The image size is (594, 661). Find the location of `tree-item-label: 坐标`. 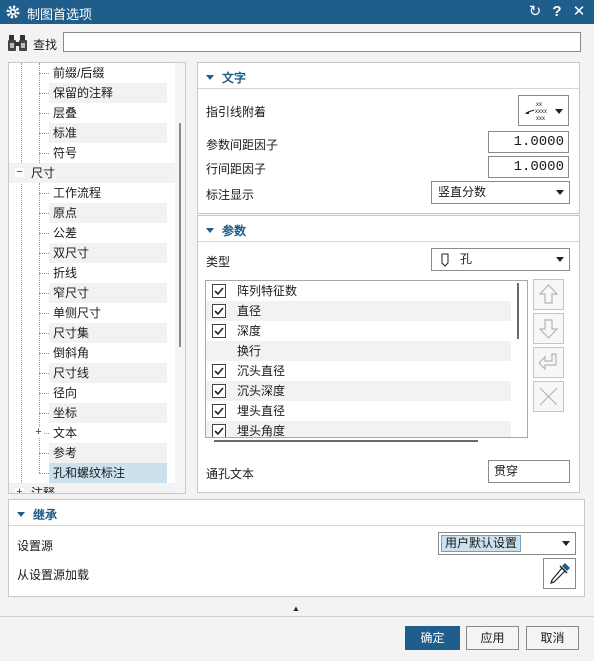

tree-item-label: 坐标 is located at coordinates (65, 413).